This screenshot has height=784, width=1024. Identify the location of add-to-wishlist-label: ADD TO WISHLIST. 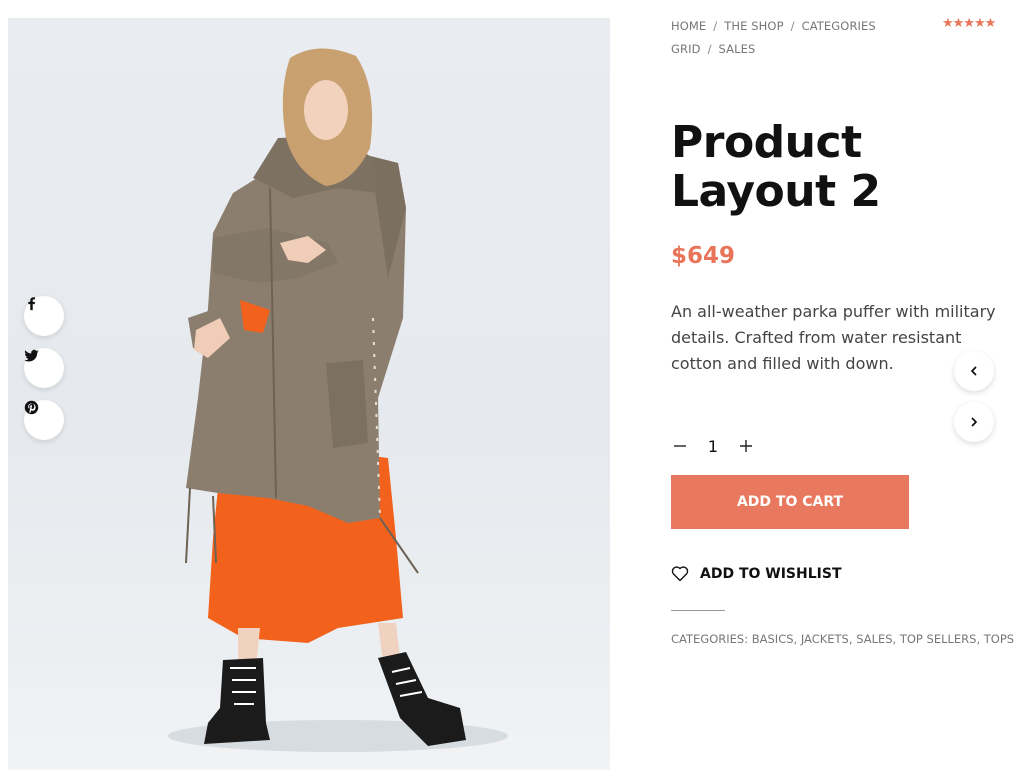
(771, 573).